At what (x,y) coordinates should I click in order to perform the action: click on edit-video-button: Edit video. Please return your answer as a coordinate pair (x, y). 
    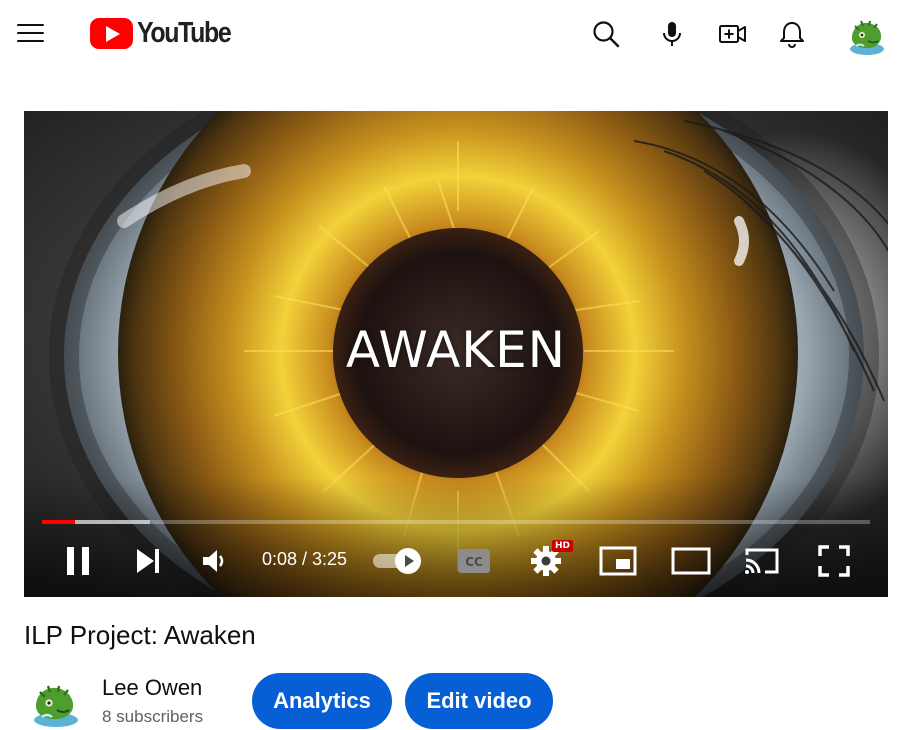
    Looking at the image, I should click on (479, 701).